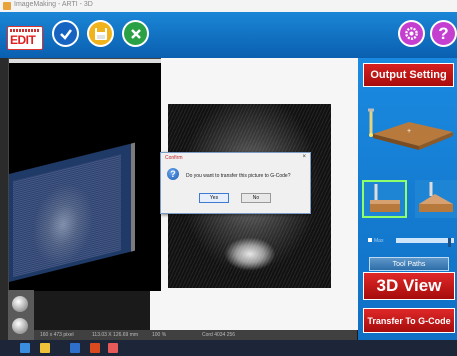  I want to click on carve-mode-relief-button, so click(384, 199).